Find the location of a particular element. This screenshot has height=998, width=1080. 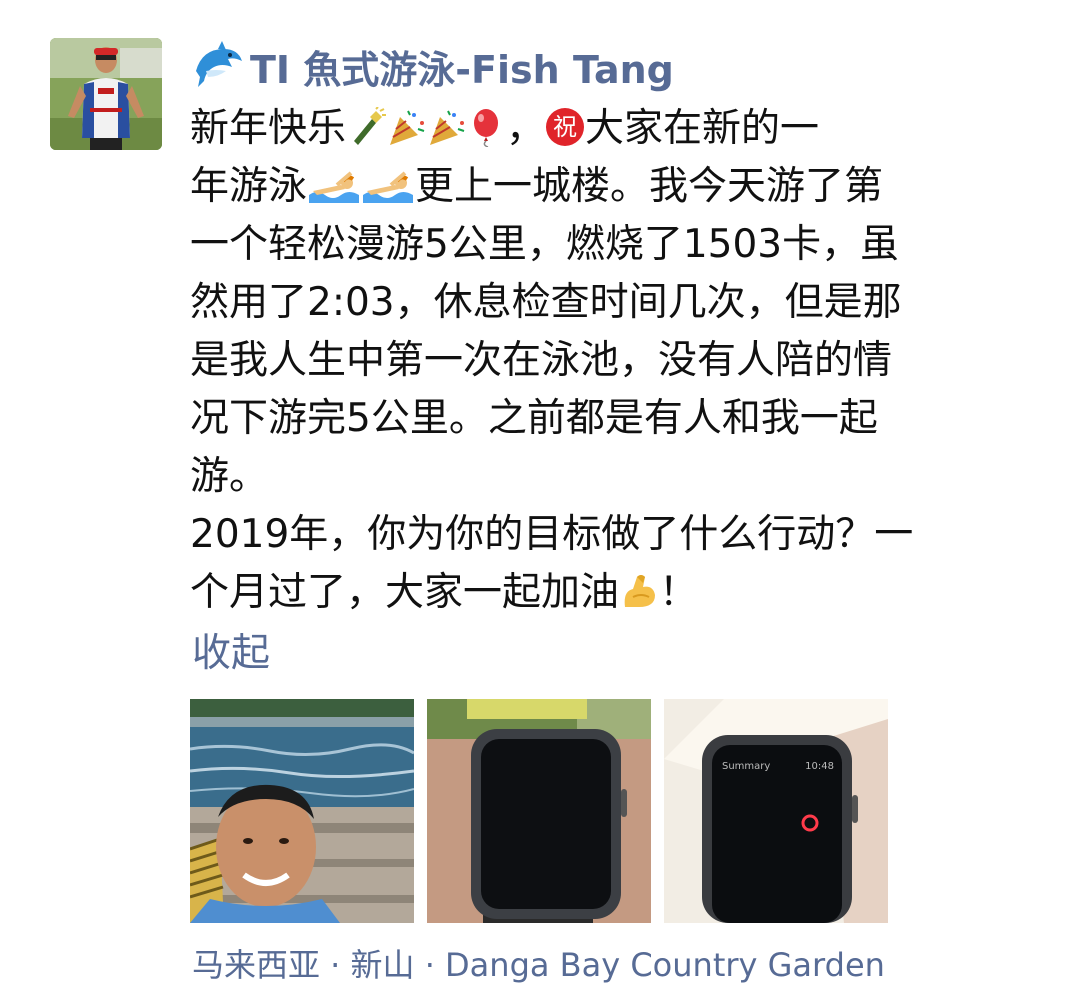

watch-summary-photo is located at coordinates (539, 811).